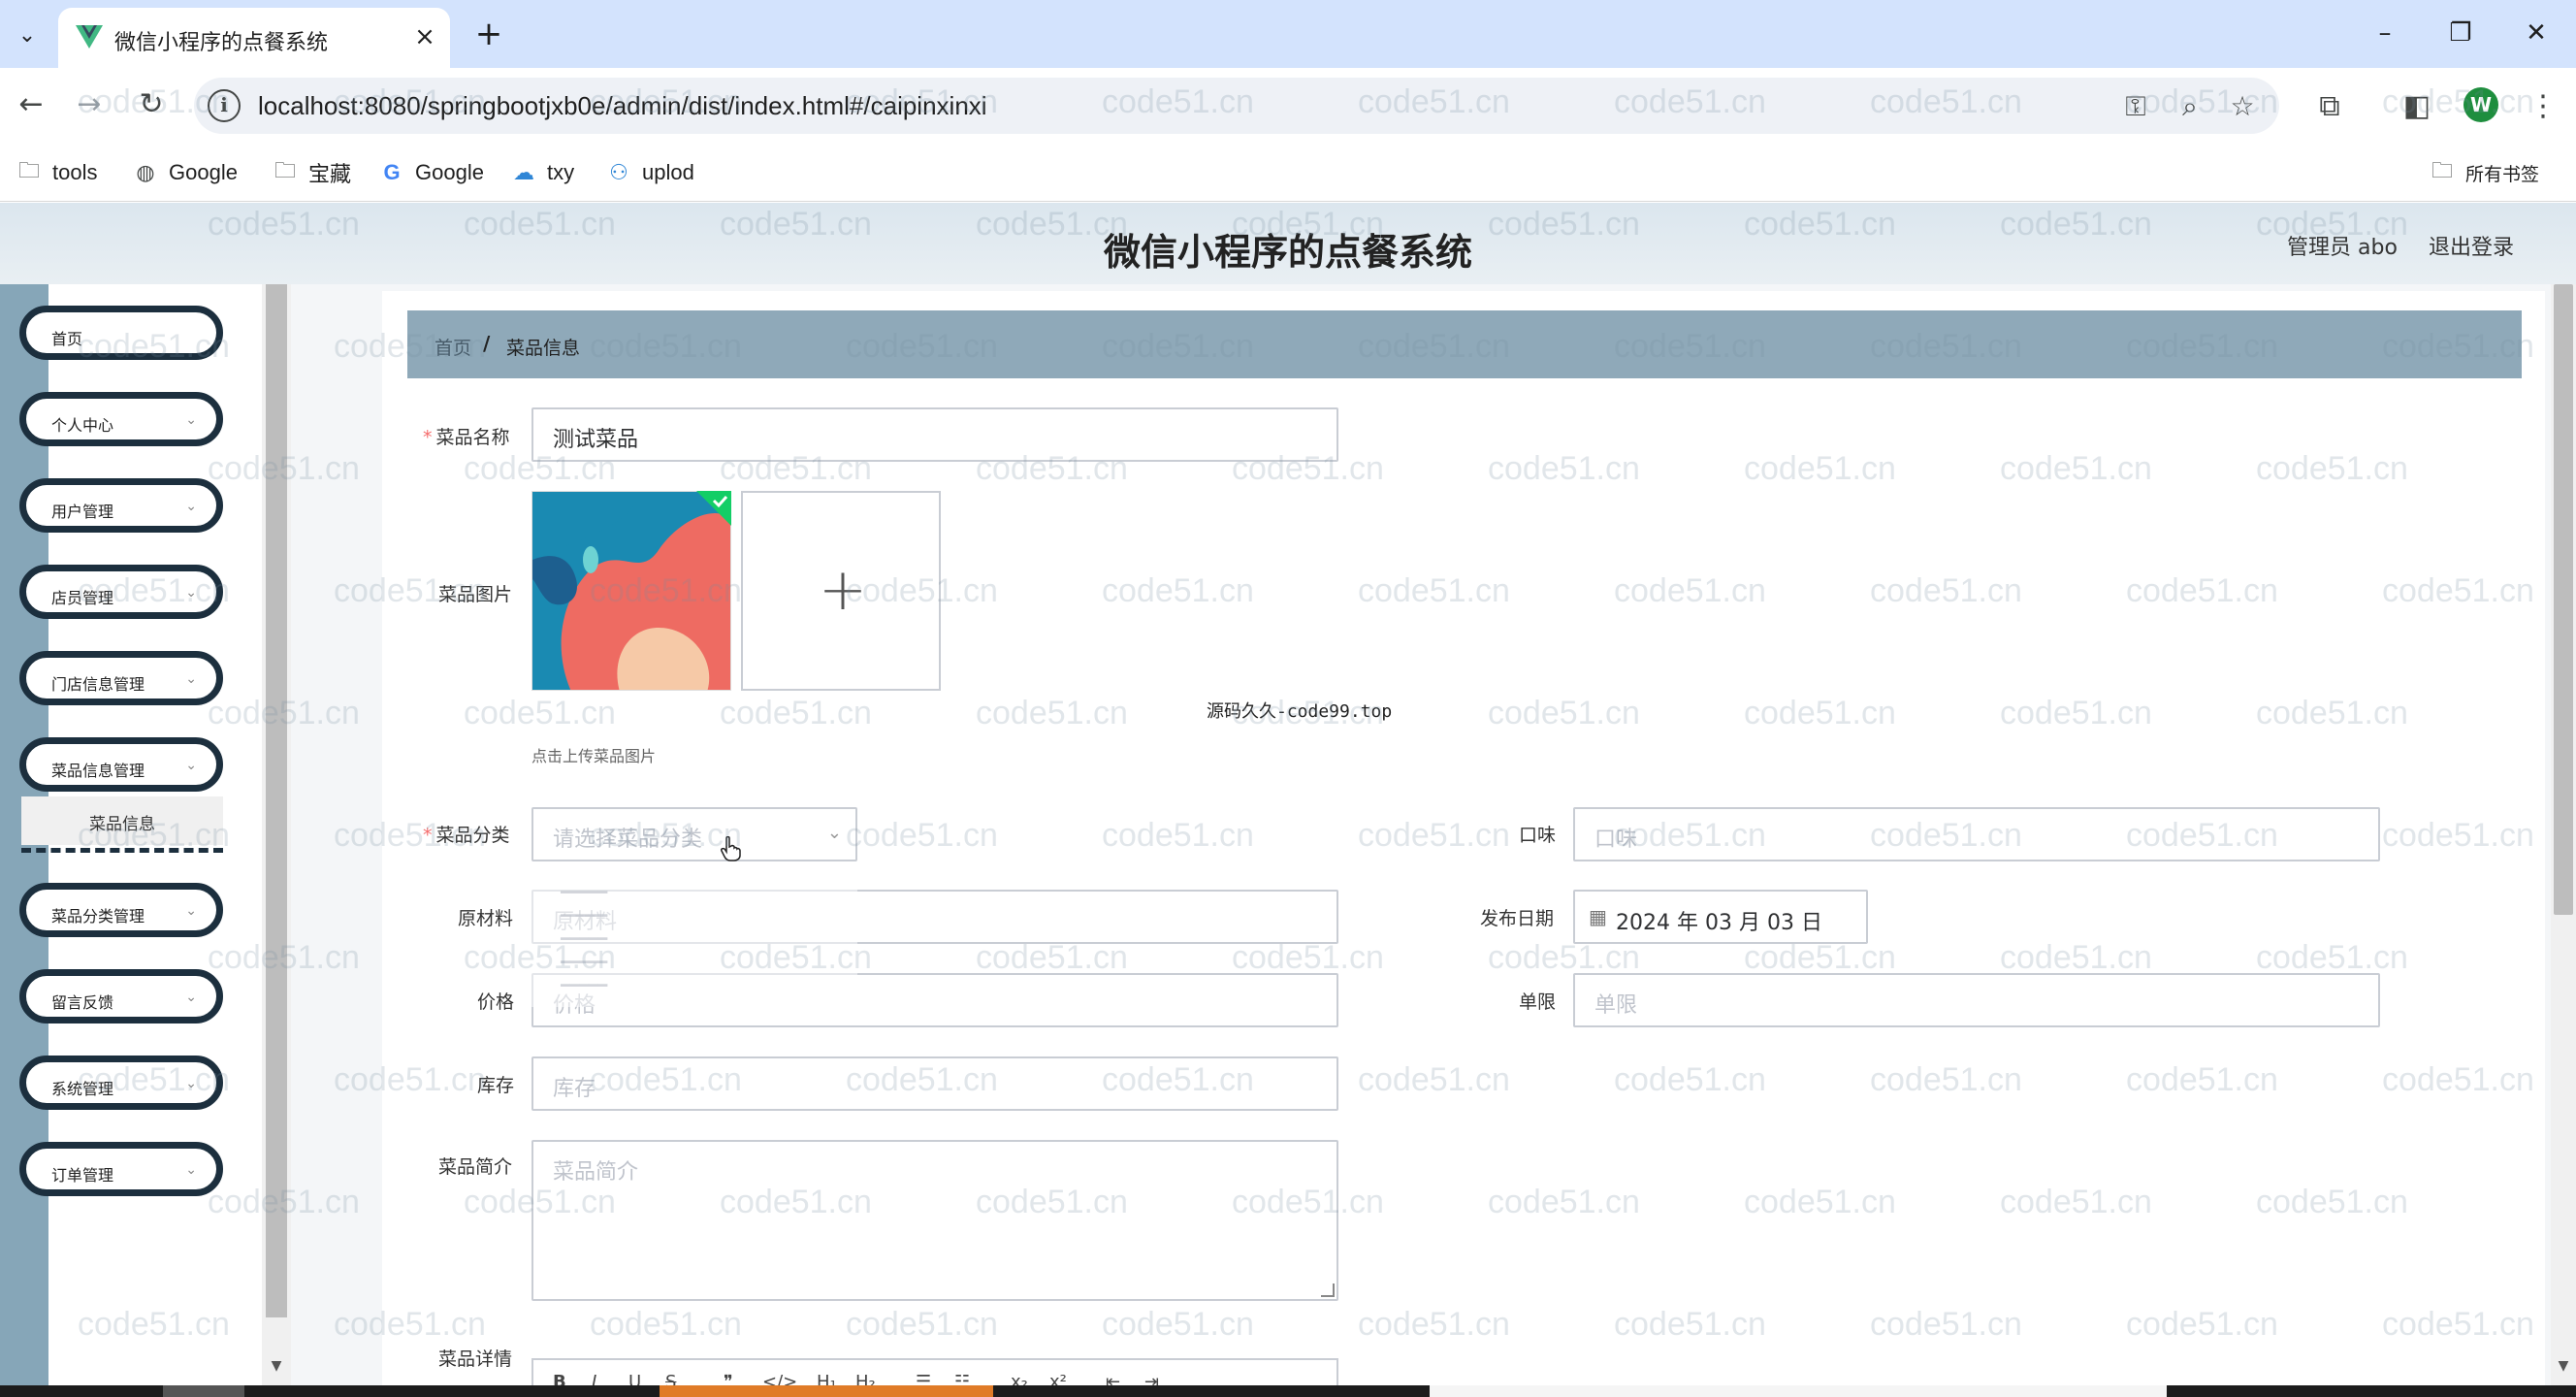  Describe the element at coordinates (121, 333) in the screenshot. I see `menu-item-home: 首页` at that location.